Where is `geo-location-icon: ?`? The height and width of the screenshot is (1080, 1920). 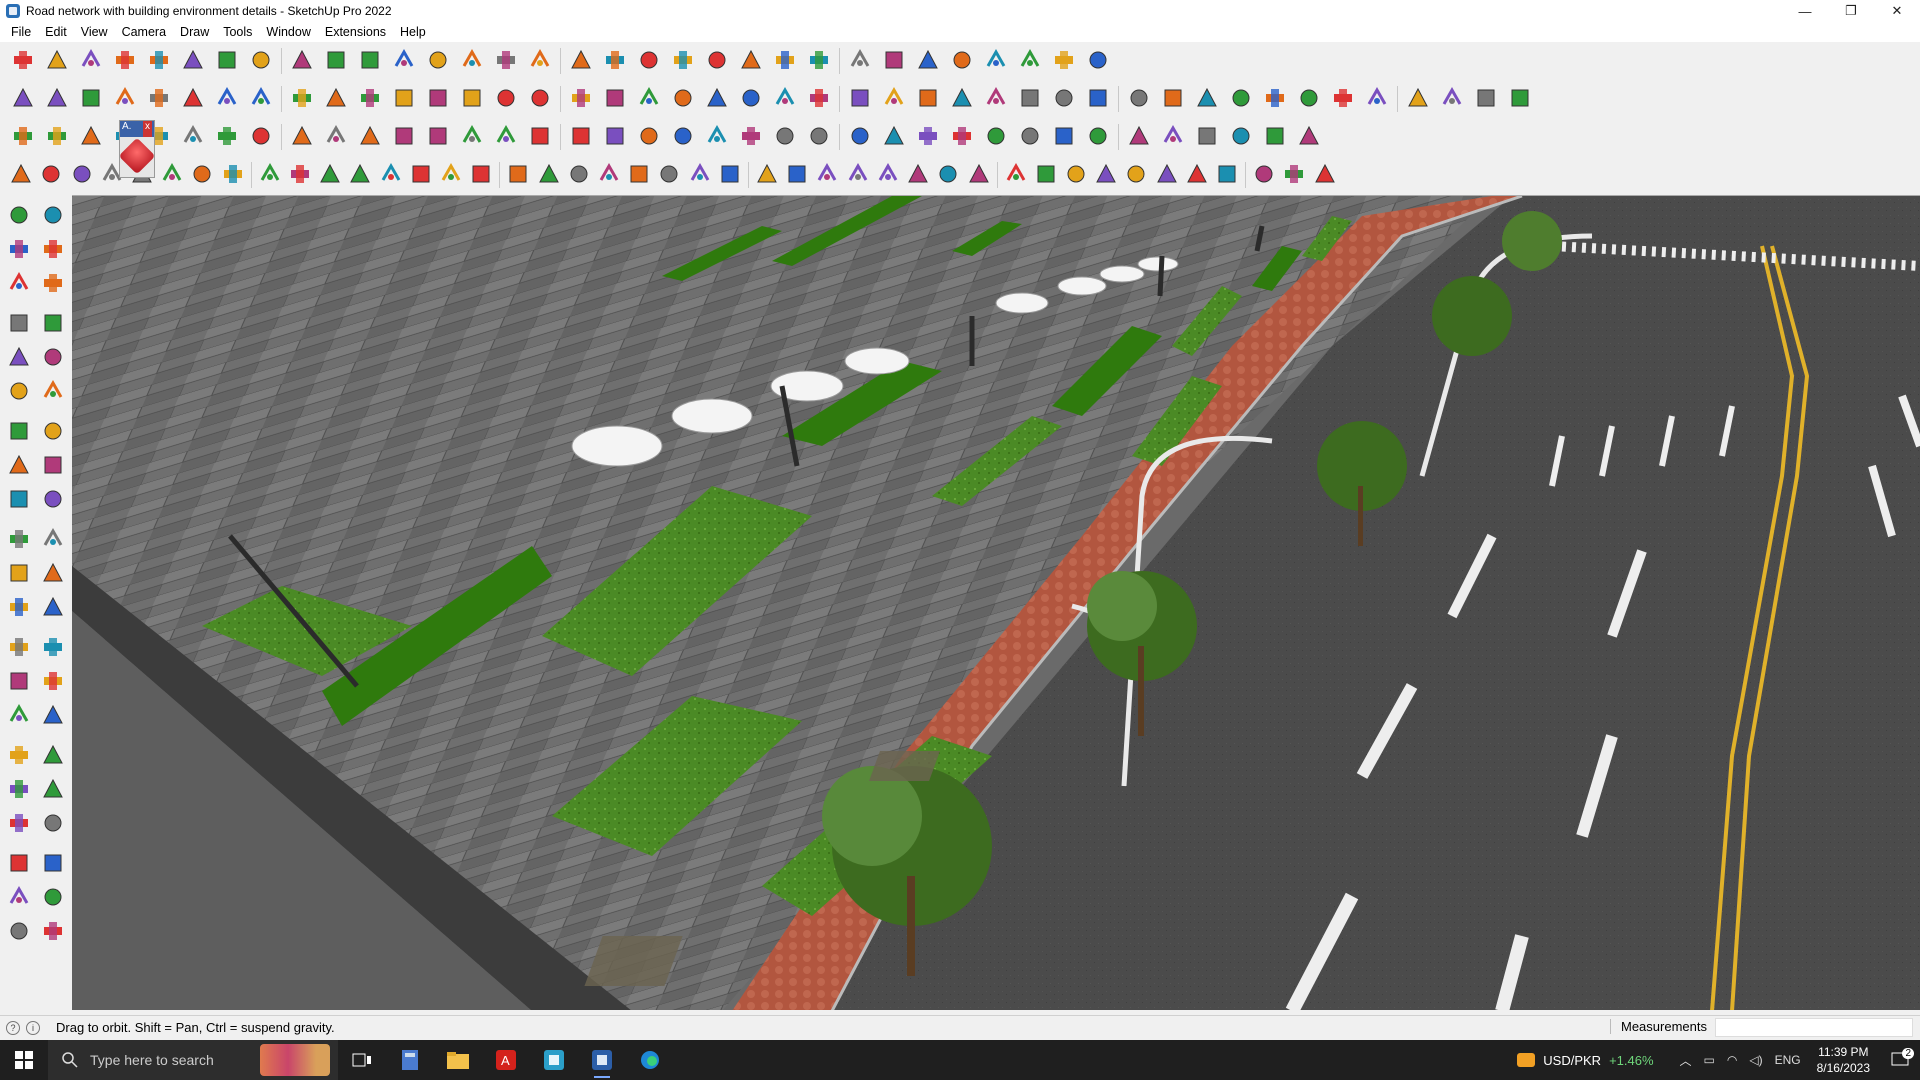
geo-location-icon: ? is located at coordinates (13, 1027).